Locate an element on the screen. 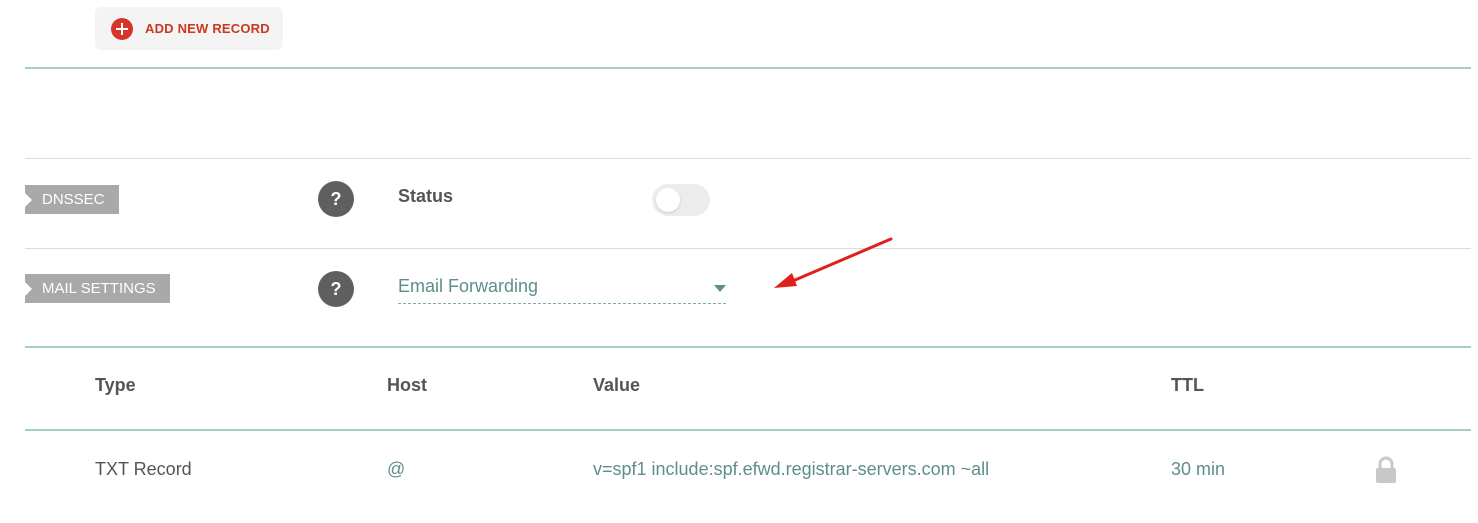  lock-icon is located at coordinates (1386, 469).